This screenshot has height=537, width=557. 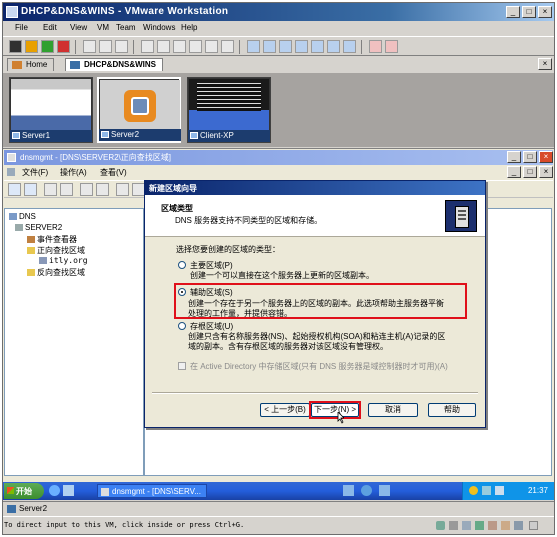 I want to click on snapshot-manager-icon, so click(x=121, y=46).